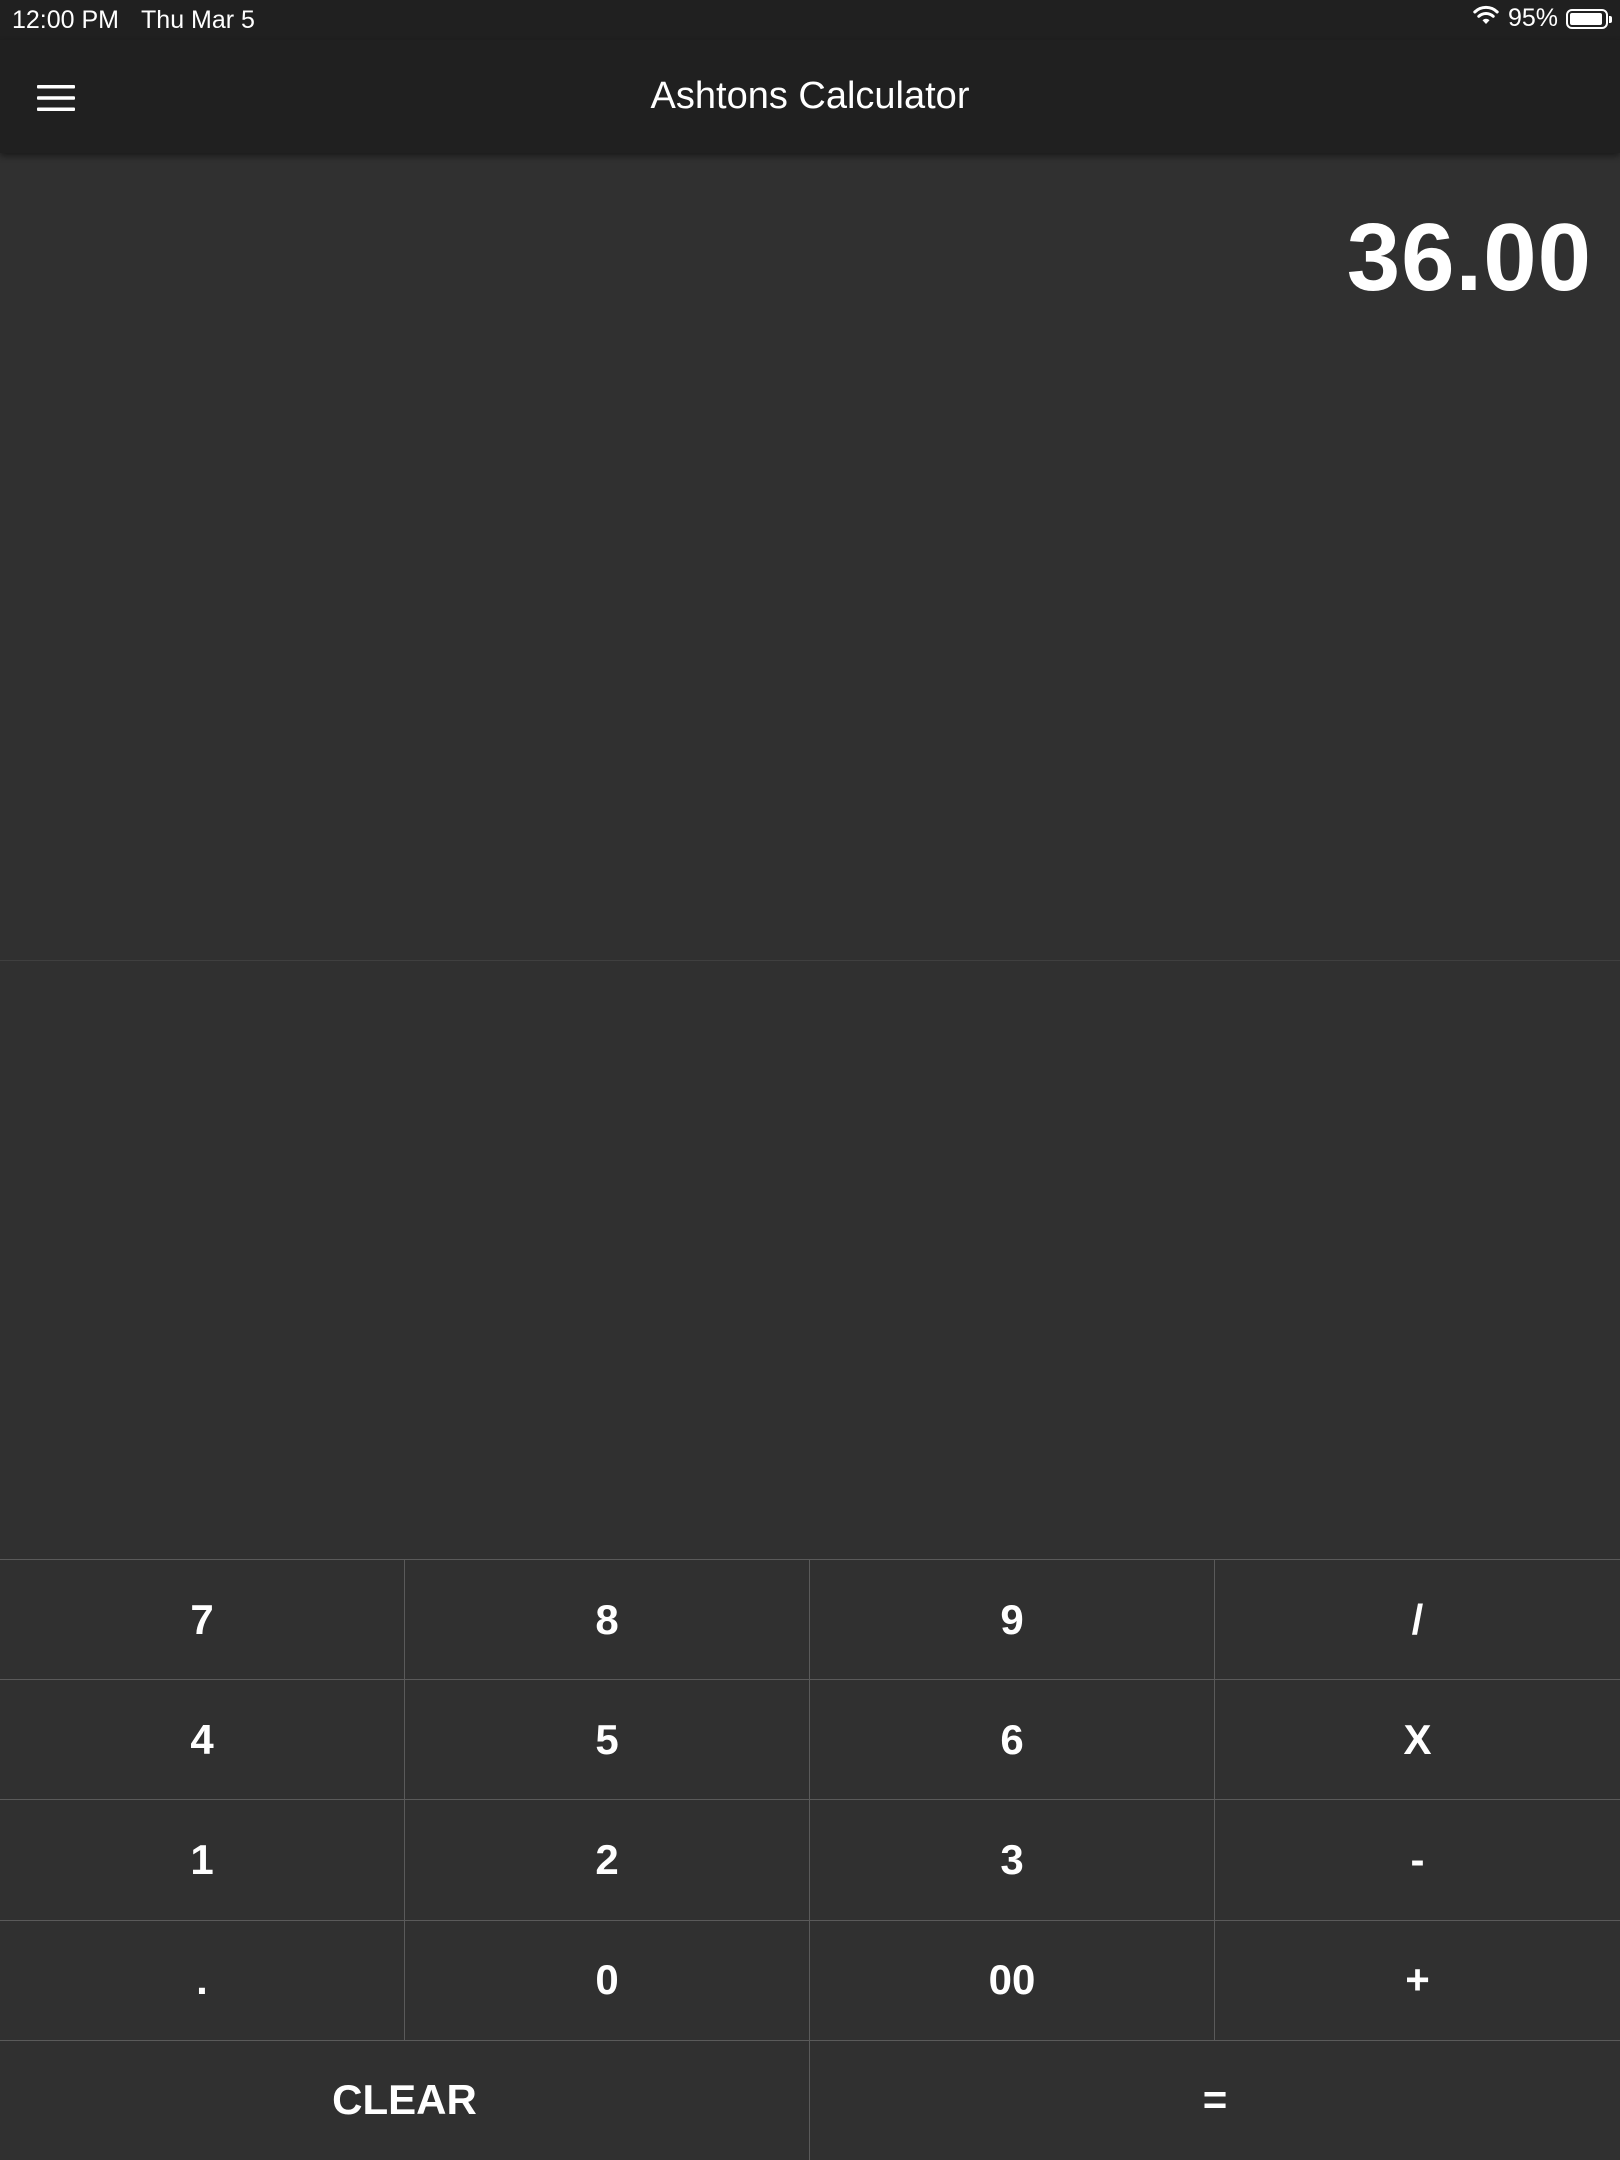  What do you see at coordinates (607, 1860) in the screenshot?
I see `digit-2-key: 2` at bounding box center [607, 1860].